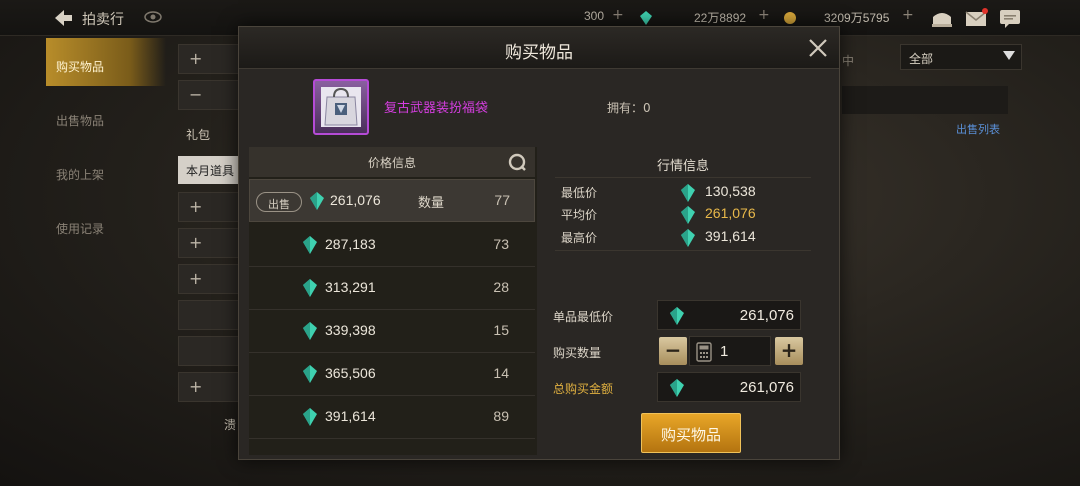  What do you see at coordinates (501, 416) in the screenshot?
I see `quantity-value: 89` at bounding box center [501, 416].